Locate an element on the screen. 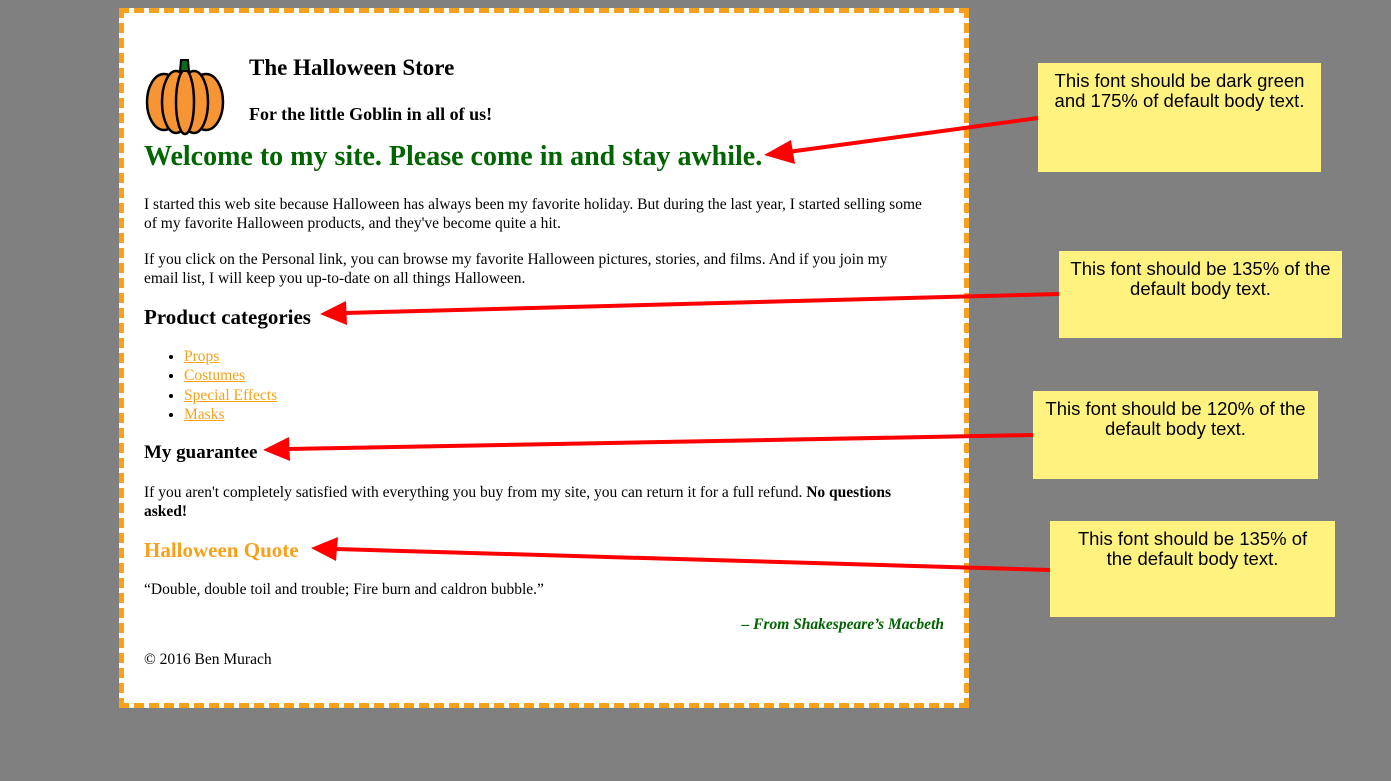  category-link-special-effects: Special Effects is located at coordinates (230, 395).